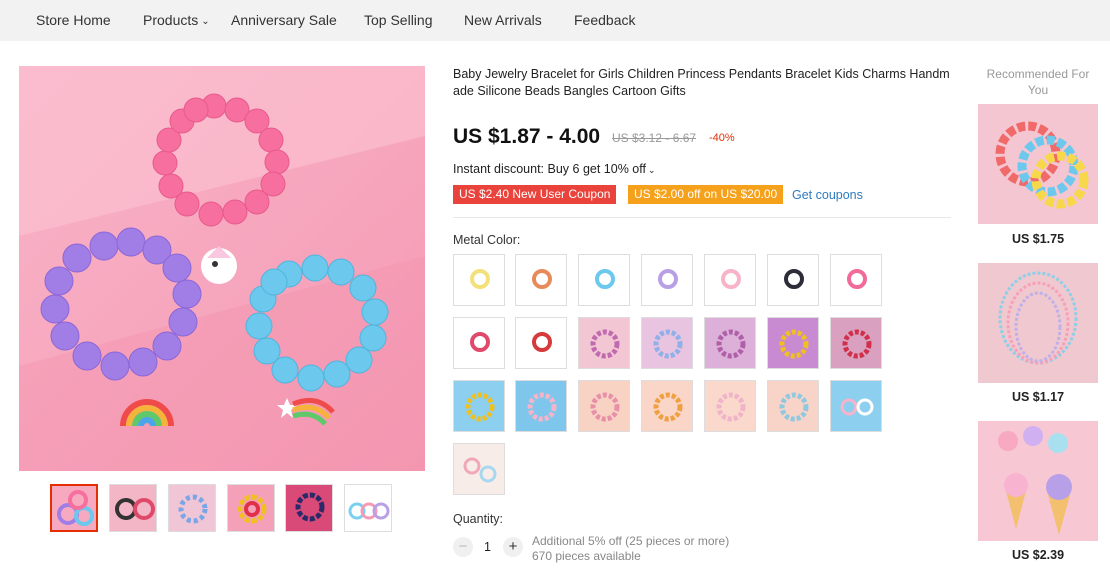 This screenshot has width=1110, height=578. Describe the element at coordinates (1038, 164) in the screenshot. I see `recommended-item-1-image` at that location.